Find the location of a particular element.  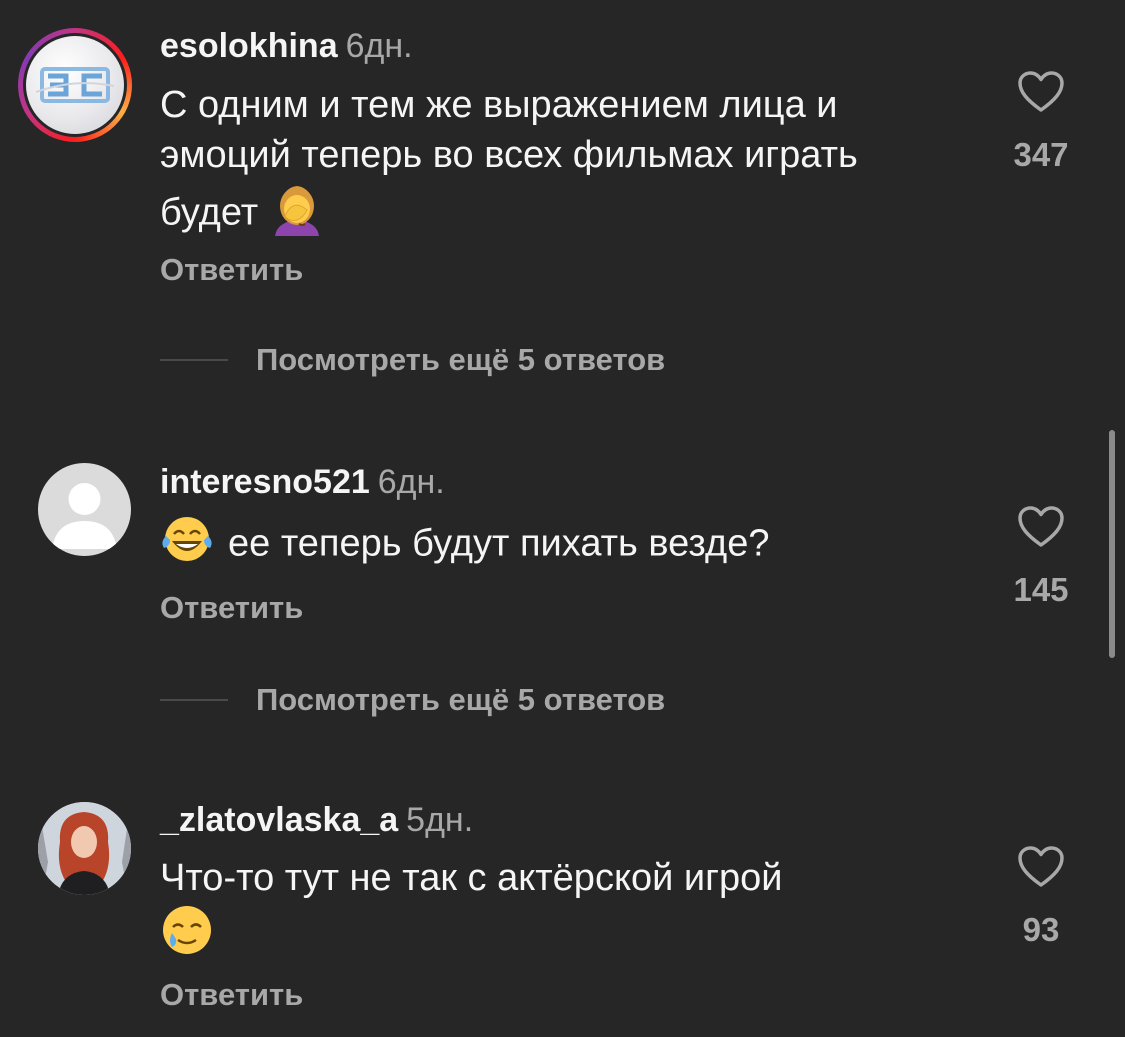

story-ring-avatar is located at coordinates (75, 85).